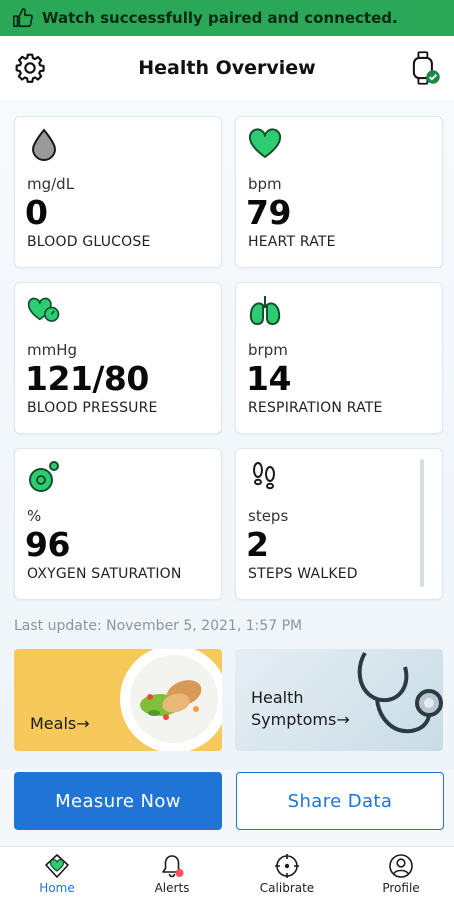 The height and width of the screenshot is (900, 454). Describe the element at coordinates (401, 888) in the screenshot. I see `tab-label: Profile` at that location.